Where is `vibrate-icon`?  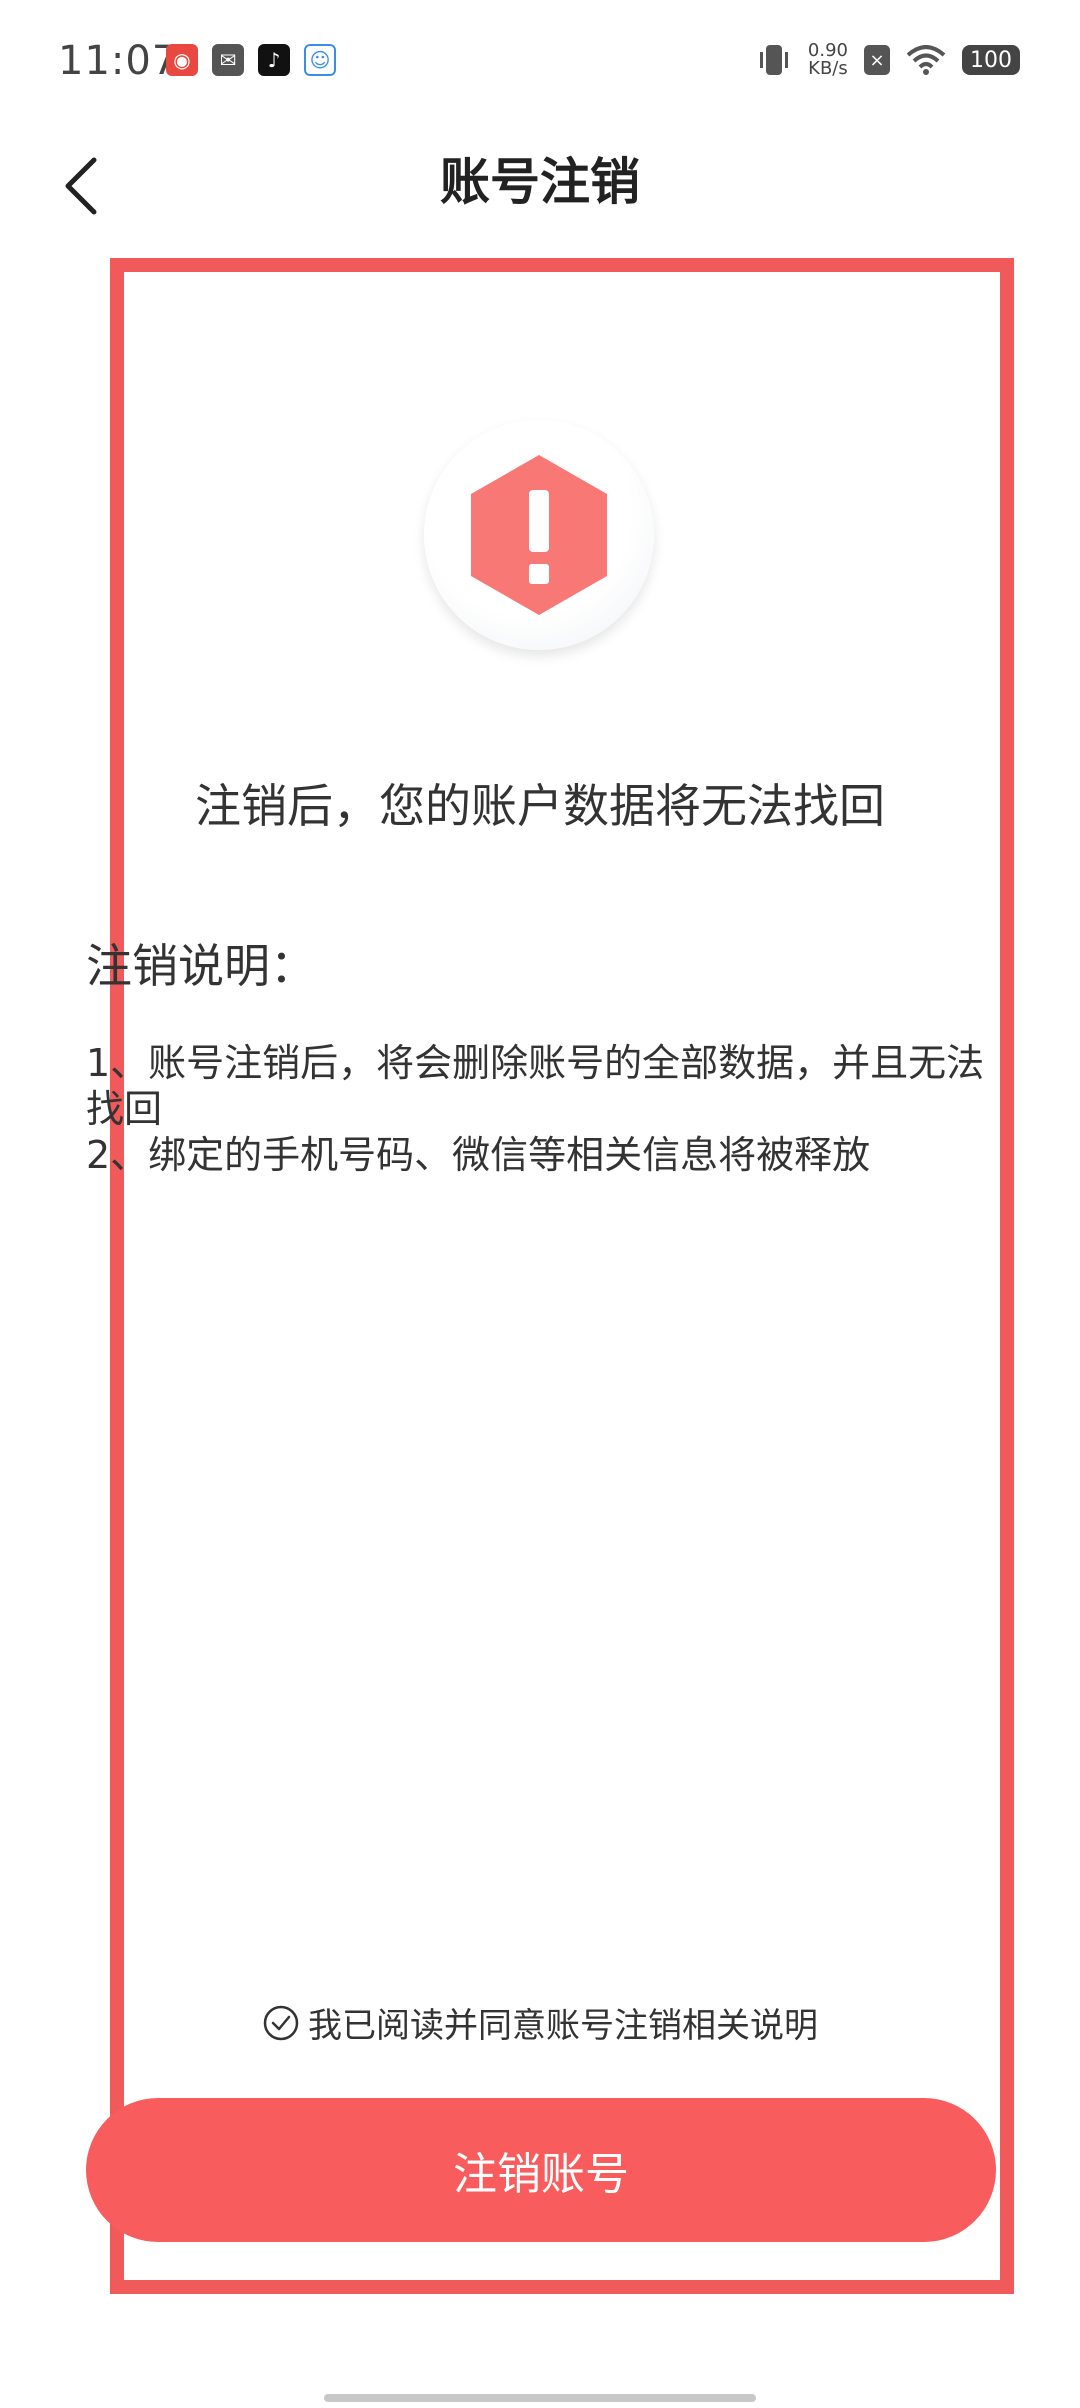 vibrate-icon is located at coordinates (773, 60).